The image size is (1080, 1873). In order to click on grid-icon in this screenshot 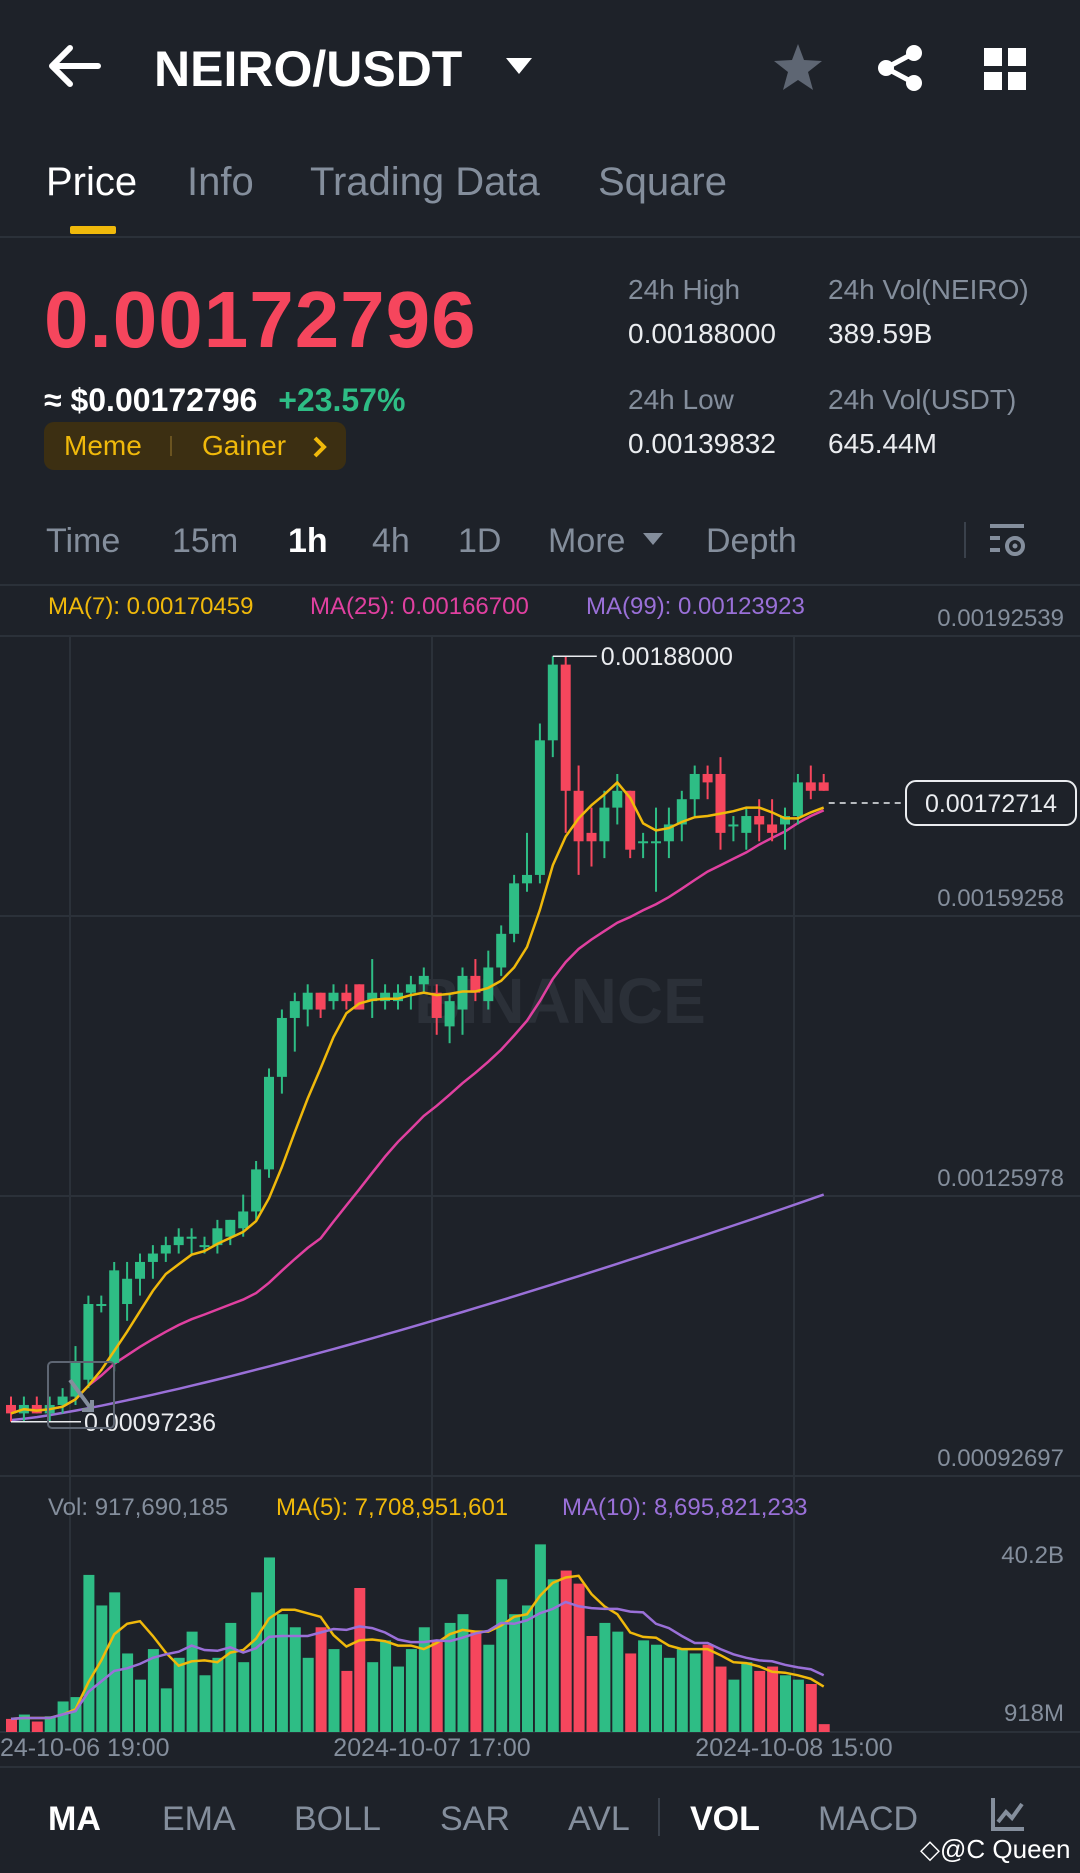, I will do `click(1005, 71)`.